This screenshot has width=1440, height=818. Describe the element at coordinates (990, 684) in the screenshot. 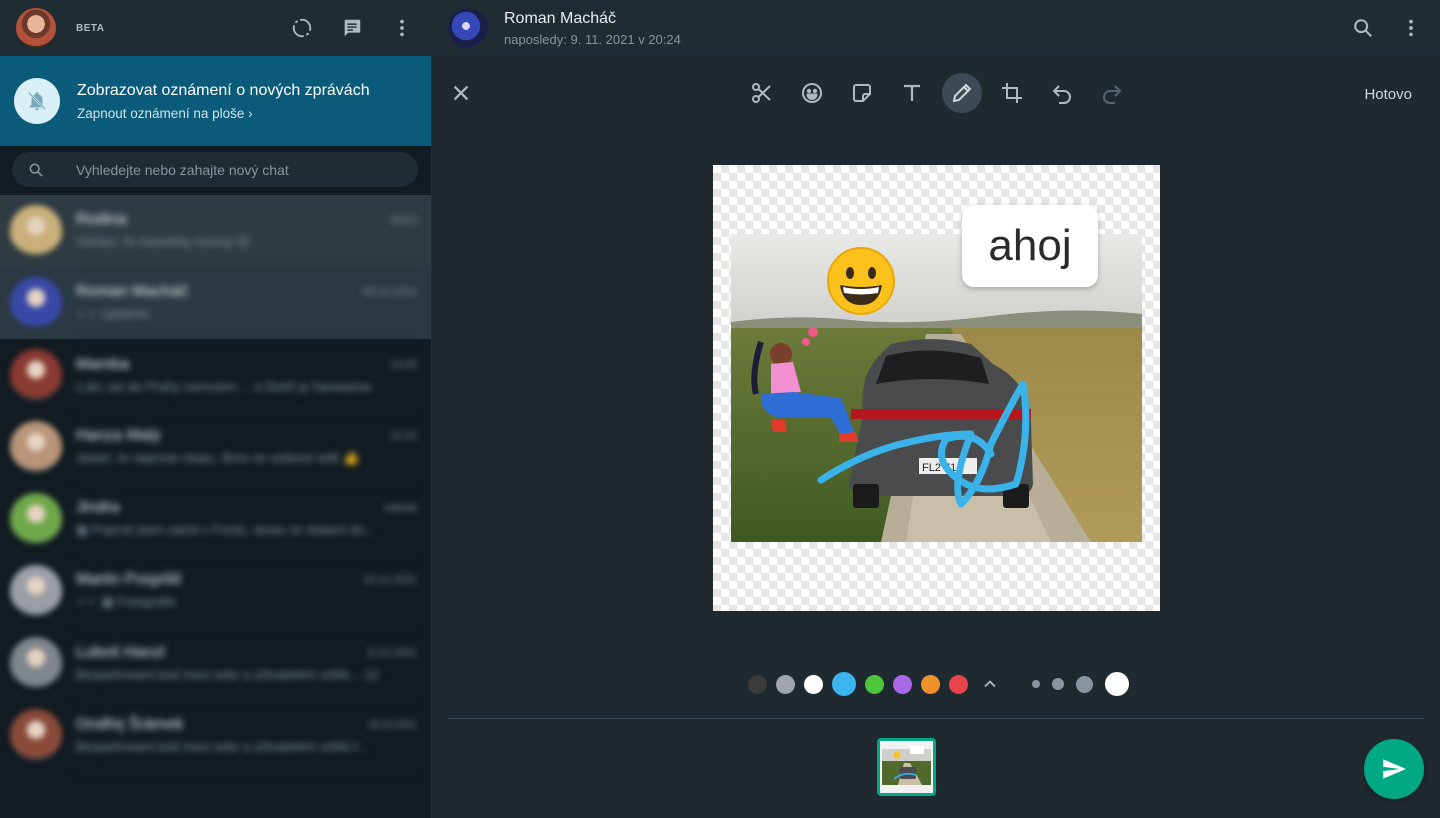

I see `chevron-up-icon` at that location.